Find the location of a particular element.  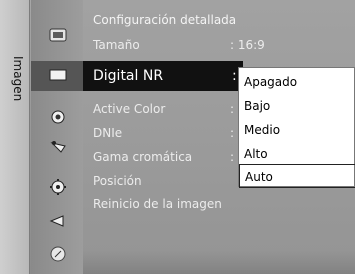

dropdown-item-medio: Medio is located at coordinates (297, 130).